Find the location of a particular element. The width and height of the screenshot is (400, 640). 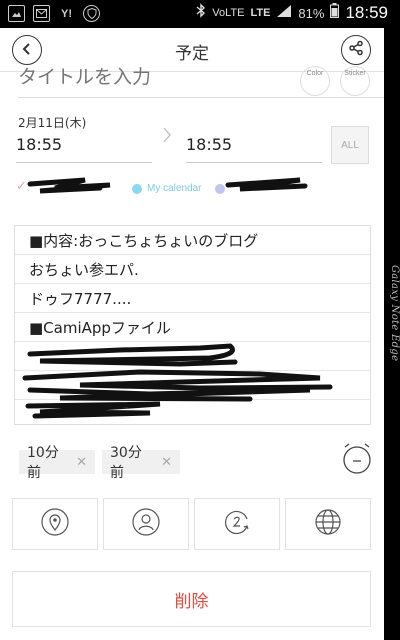

volte-indicator: VoLTE is located at coordinates (228, 13).